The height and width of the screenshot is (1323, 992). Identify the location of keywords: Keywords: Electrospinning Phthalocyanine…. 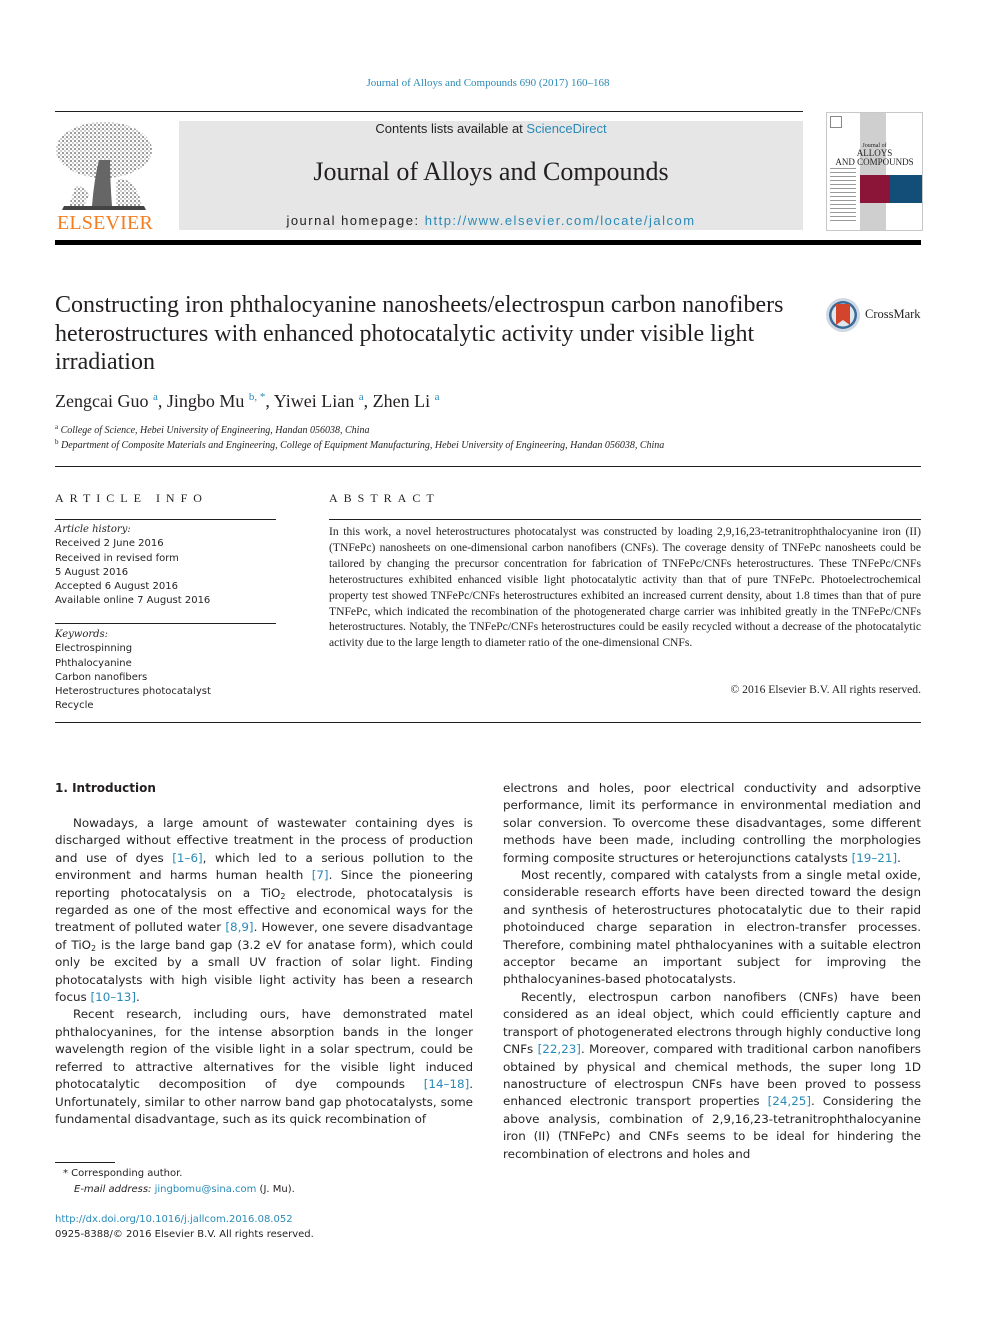
(165, 671).